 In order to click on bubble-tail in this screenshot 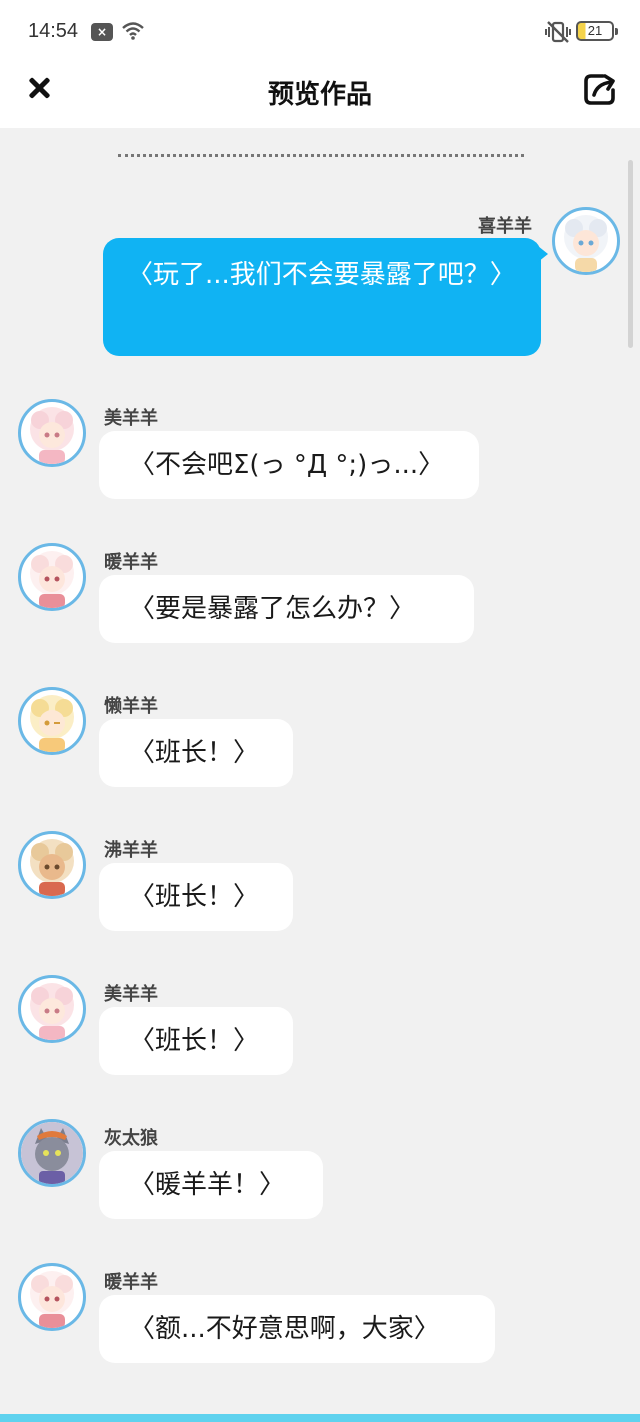, I will do `click(543, 254)`.